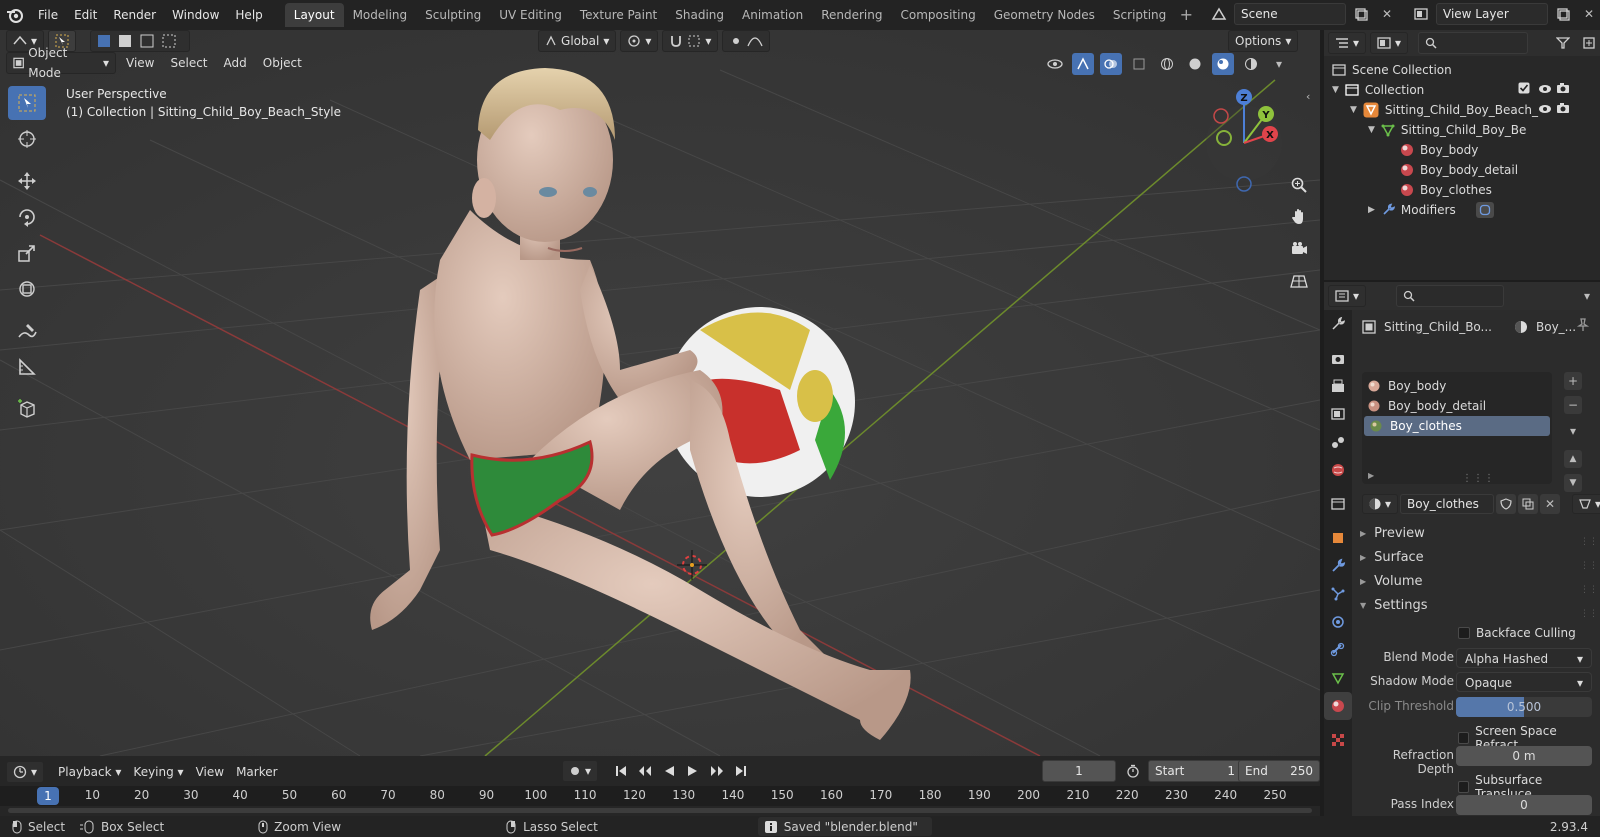  I want to click on material-link-dropdown: ▾, so click(1586, 504).